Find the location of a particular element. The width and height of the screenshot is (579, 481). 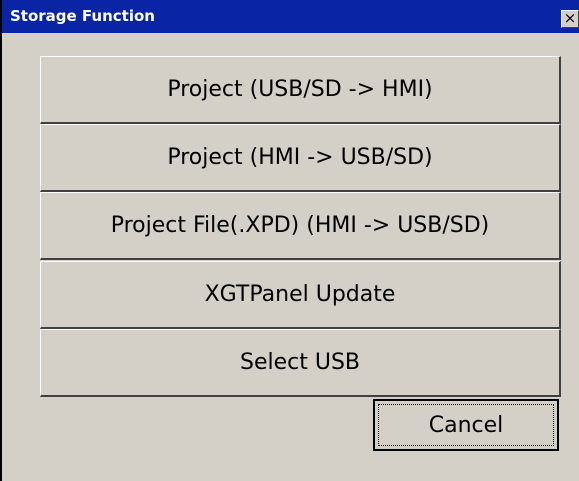

close-button: × is located at coordinates (570, 19).